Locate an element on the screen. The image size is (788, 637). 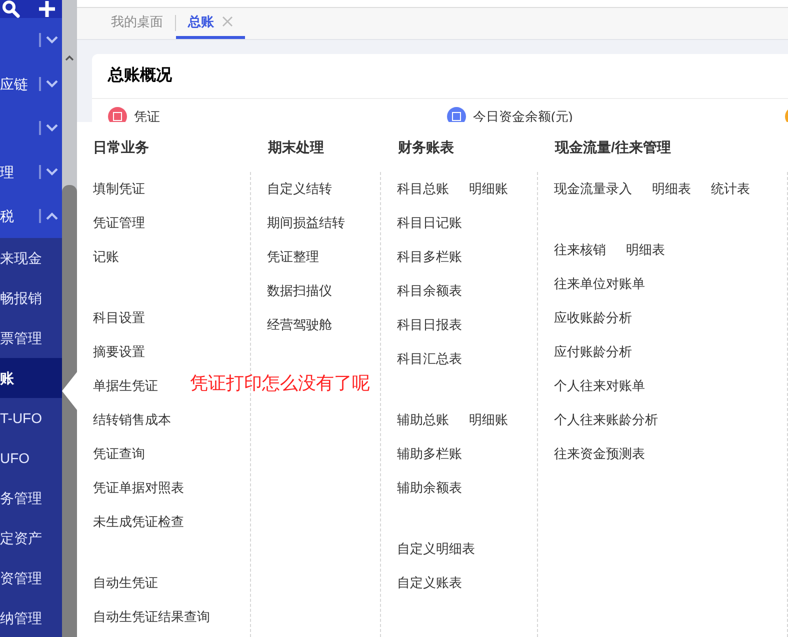
menu-link: 辅助余额表 is located at coordinates (429, 488).